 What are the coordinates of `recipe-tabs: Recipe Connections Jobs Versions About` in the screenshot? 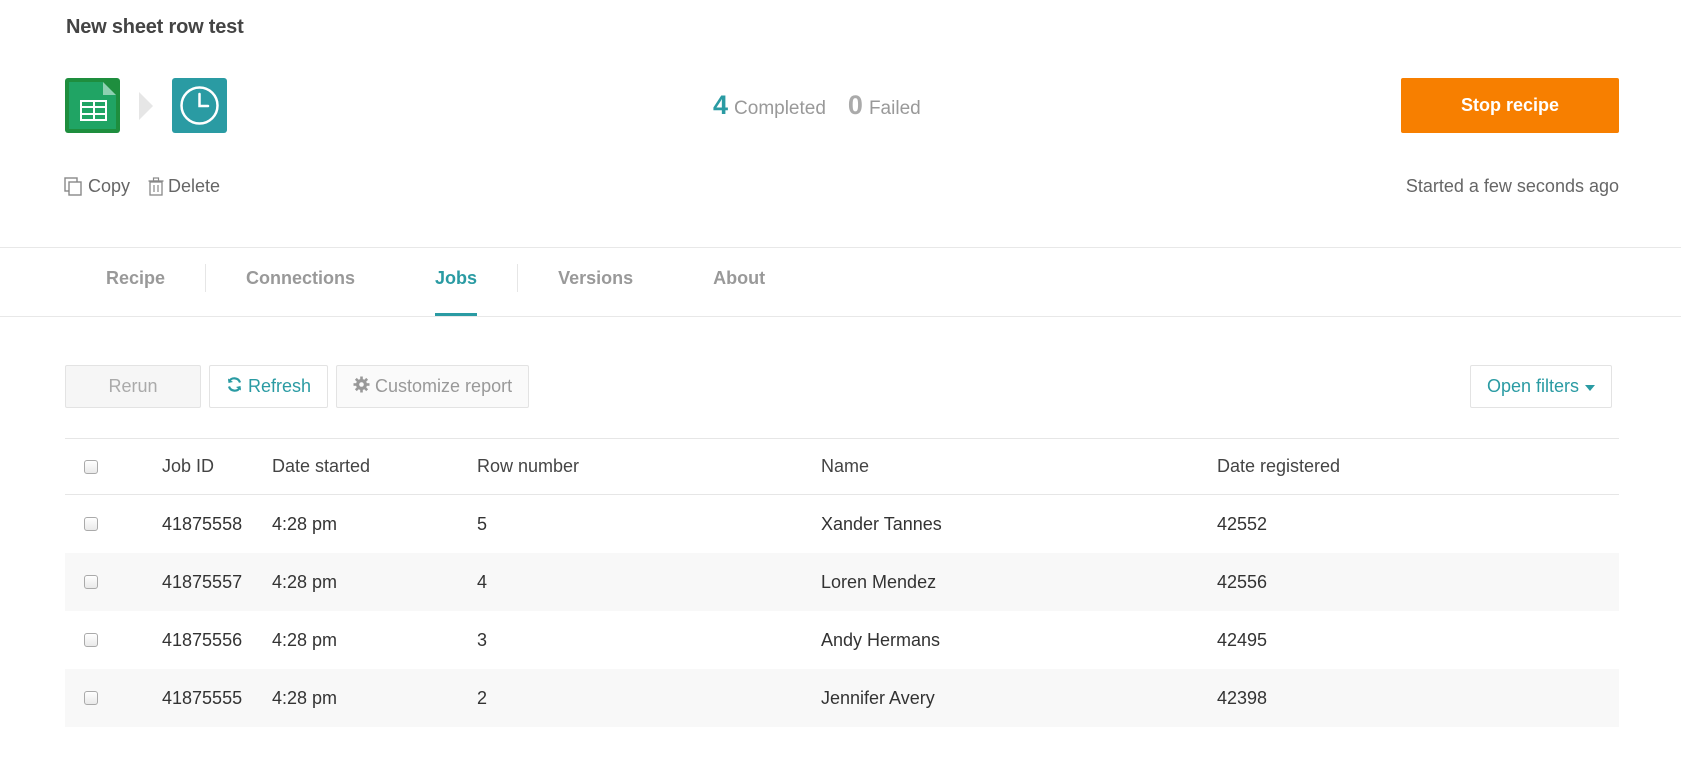 It's located at (435, 282).